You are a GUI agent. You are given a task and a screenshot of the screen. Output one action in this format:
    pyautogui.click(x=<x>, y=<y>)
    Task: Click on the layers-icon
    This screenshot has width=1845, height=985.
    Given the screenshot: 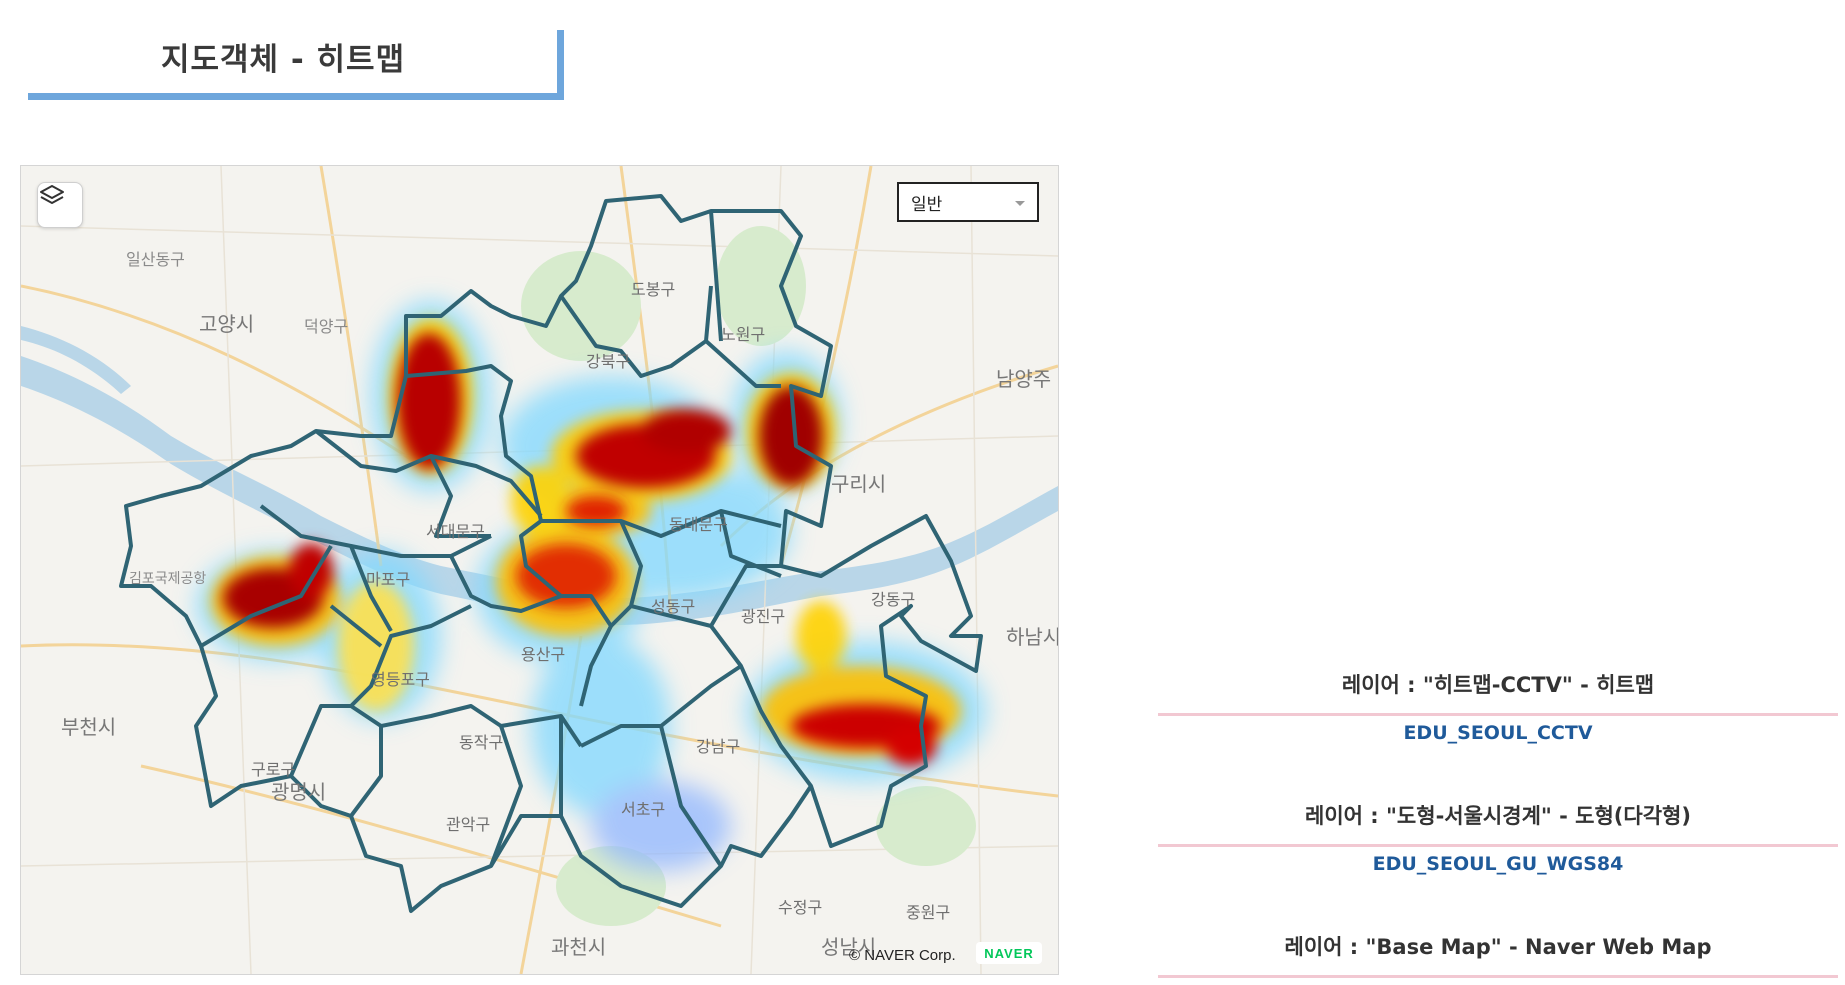 What is the action you would take?
    pyautogui.click(x=52, y=194)
    